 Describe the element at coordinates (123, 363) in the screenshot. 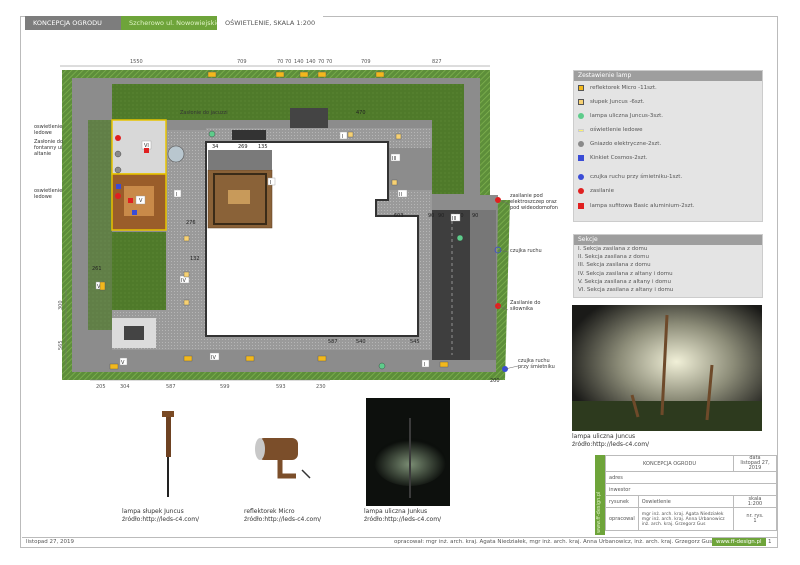

I see `tag-v-2: V` at that location.